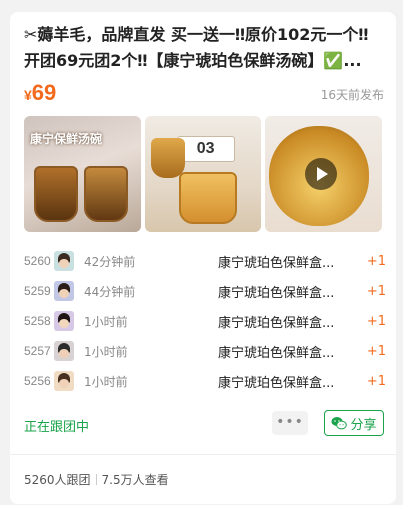 This screenshot has width=403, height=505. Describe the element at coordinates (290, 423) in the screenshot. I see `more-button: •••` at that location.